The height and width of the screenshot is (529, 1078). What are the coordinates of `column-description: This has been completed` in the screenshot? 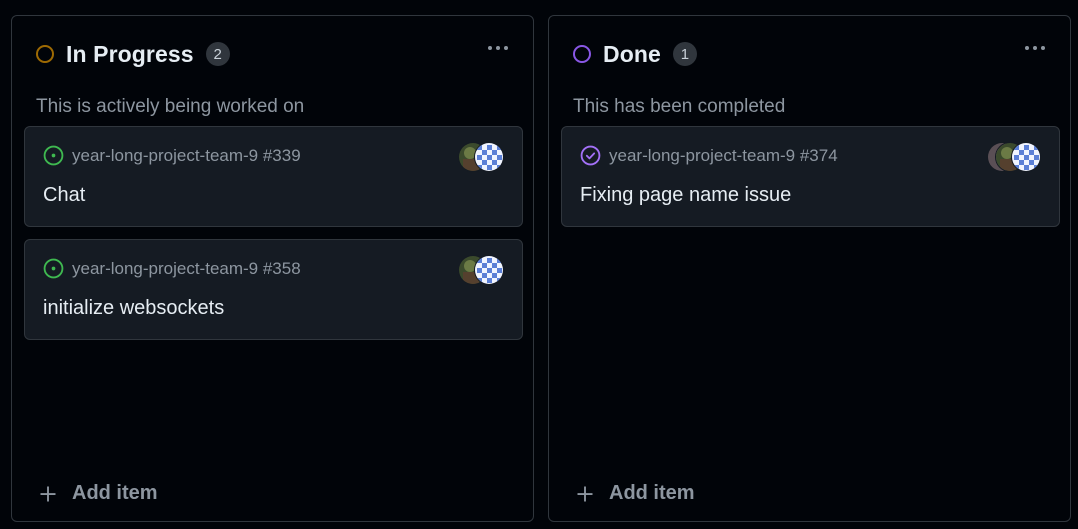 It's located at (679, 106).